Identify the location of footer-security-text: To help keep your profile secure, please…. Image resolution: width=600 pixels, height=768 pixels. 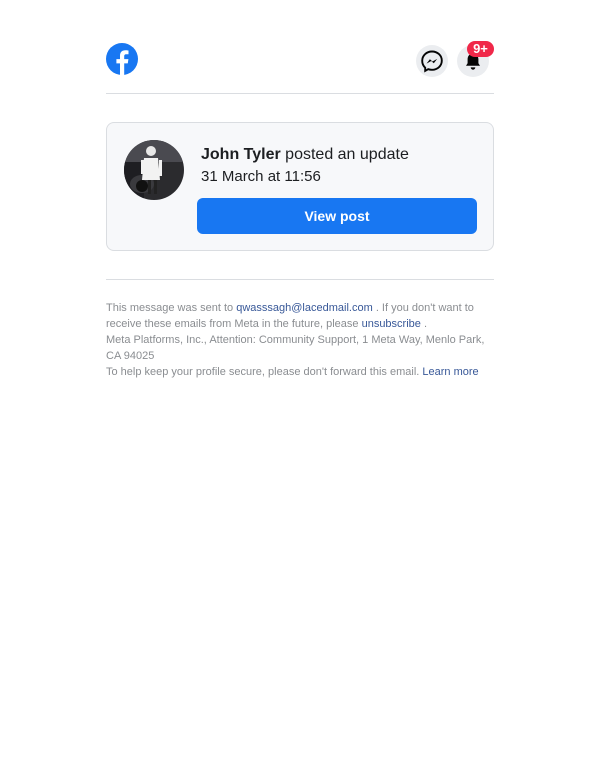
(300, 372).